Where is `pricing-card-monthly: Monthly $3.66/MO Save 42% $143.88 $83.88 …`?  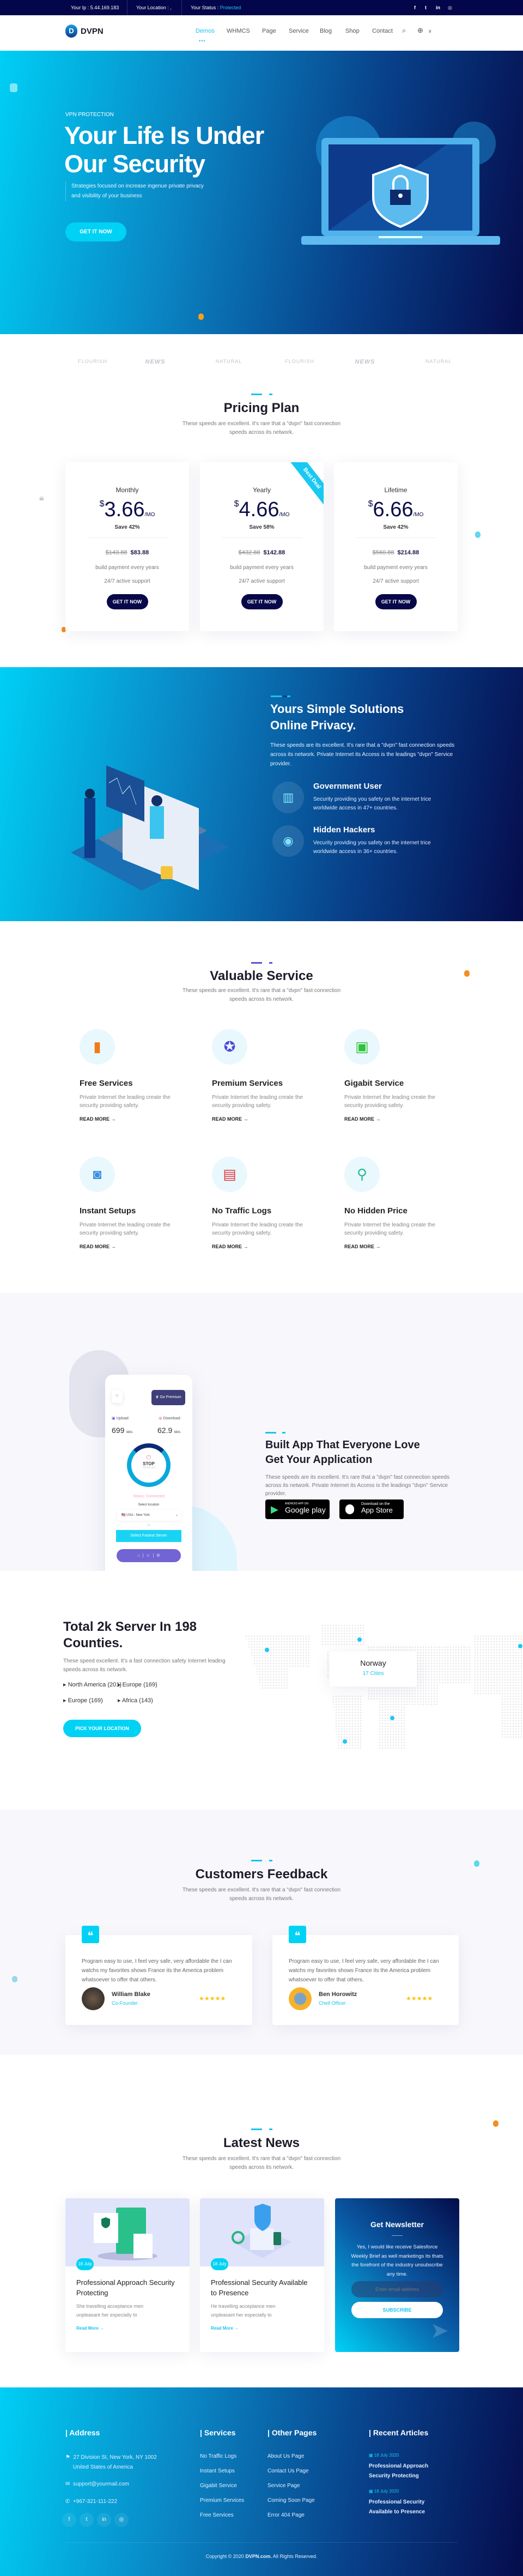 pricing-card-monthly: Monthly $3.66/MO Save 42% $143.88 $83.88 … is located at coordinates (127, 546).